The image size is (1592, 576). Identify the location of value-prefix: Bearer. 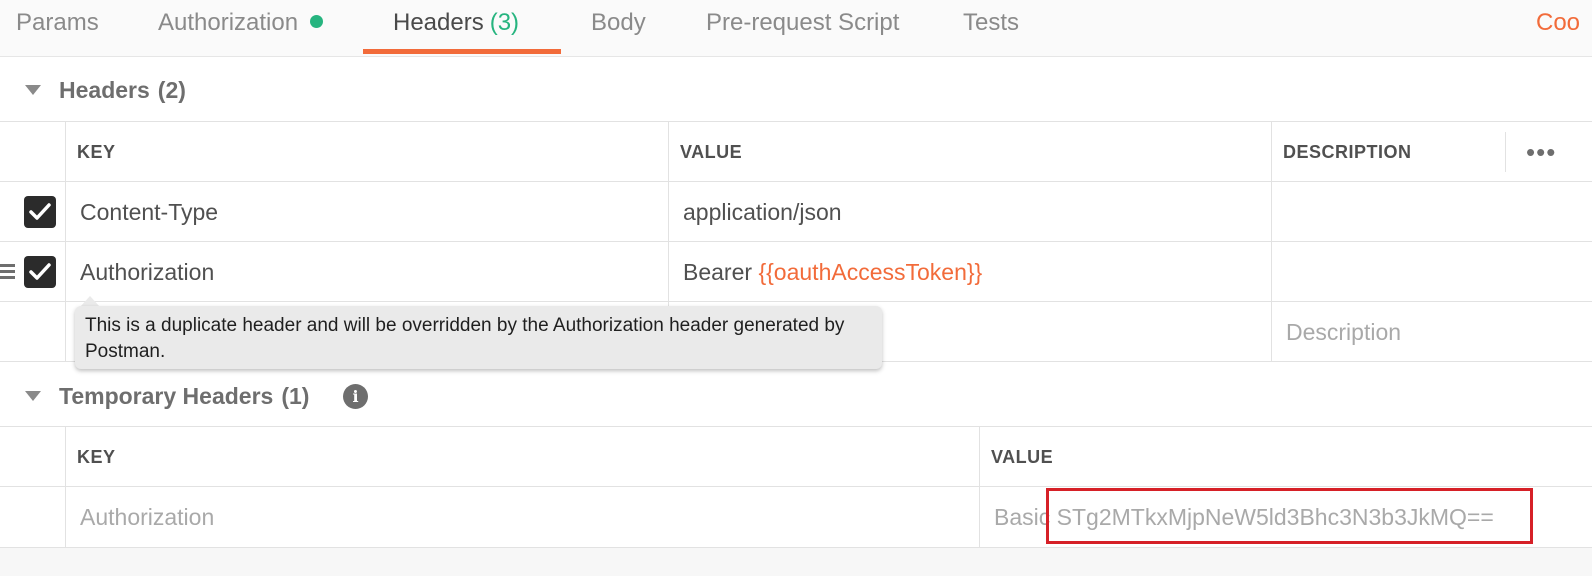
(721, 272).